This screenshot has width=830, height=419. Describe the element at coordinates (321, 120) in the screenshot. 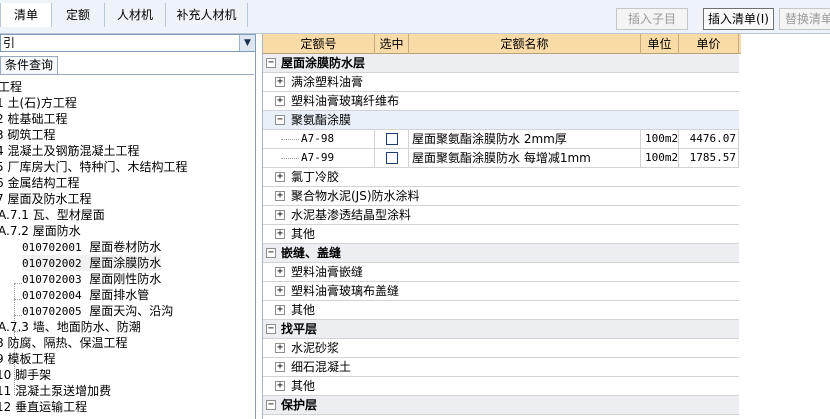

I see `category-label: 聚氨酯涂膜` at that location.